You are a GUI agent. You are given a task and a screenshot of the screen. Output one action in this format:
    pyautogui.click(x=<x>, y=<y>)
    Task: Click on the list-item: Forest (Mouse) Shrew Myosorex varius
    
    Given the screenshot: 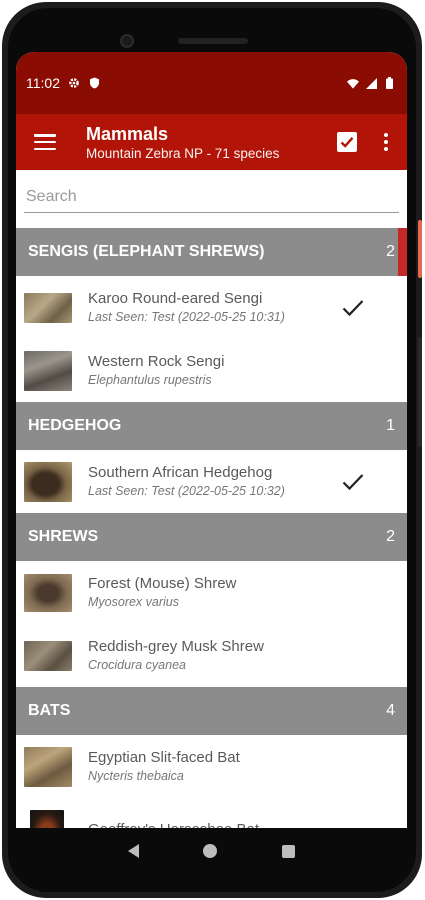 What is the action you would take?
    pyautogui.click(x=211, y=592)
    